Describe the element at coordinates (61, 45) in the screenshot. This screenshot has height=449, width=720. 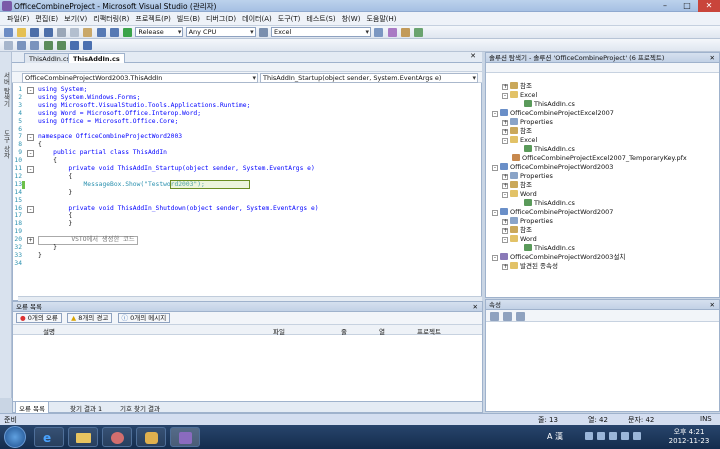
I see `uncomment-icon` at that location.